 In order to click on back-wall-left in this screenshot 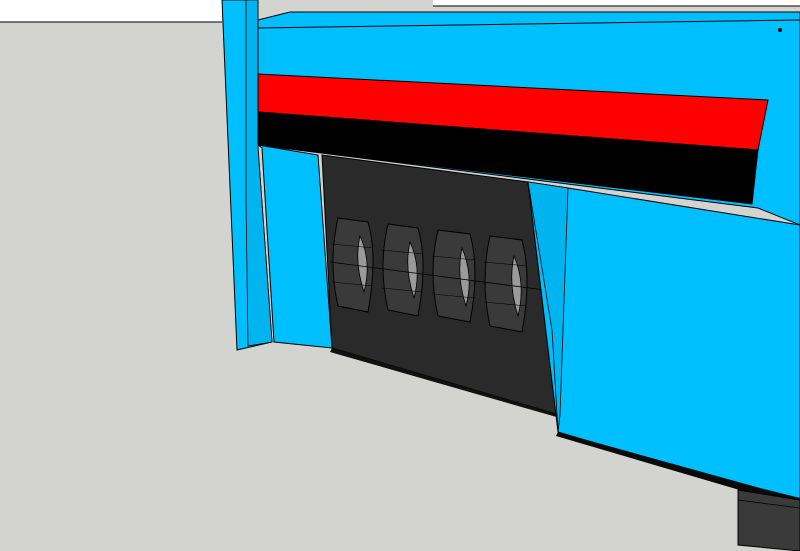, I will do `click(111, 11)`.